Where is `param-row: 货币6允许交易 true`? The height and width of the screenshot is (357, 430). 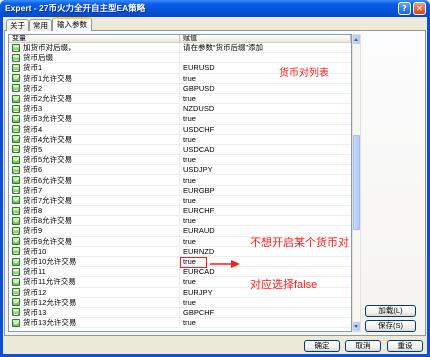 param-row: 货币6允许交易 true is located at coordinates (180, 180).